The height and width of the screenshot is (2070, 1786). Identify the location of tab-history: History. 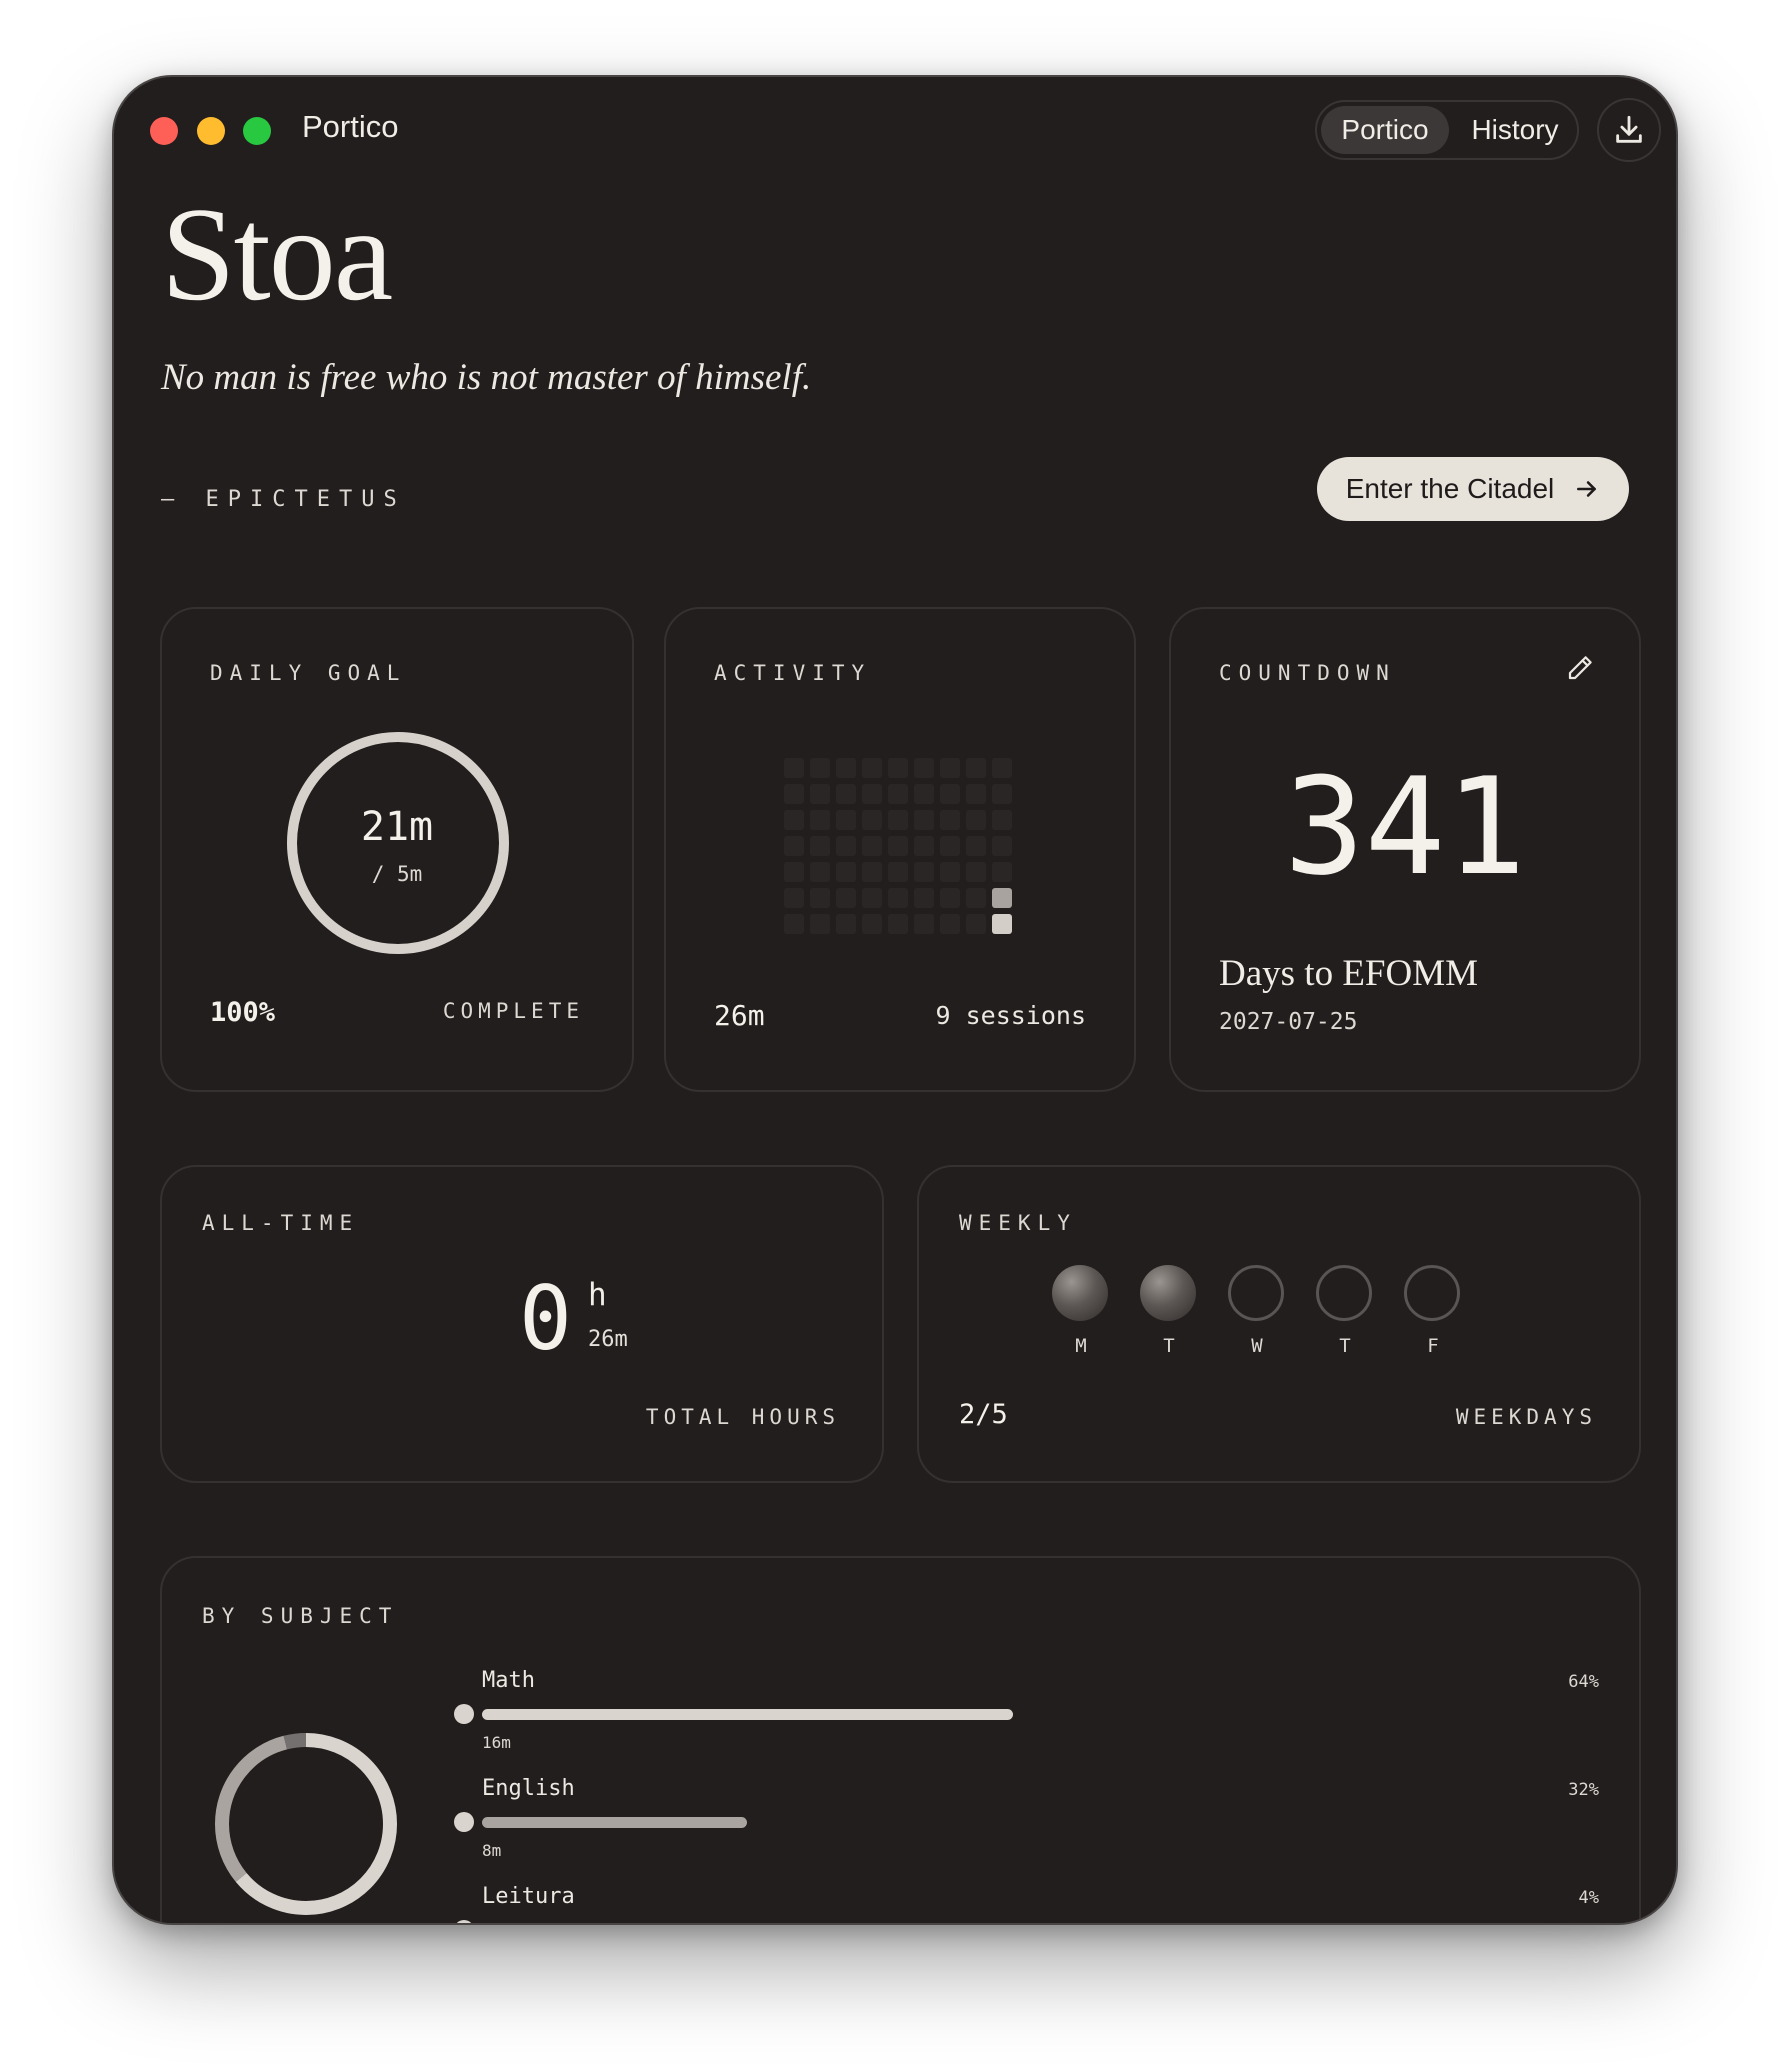
(1515, 130).